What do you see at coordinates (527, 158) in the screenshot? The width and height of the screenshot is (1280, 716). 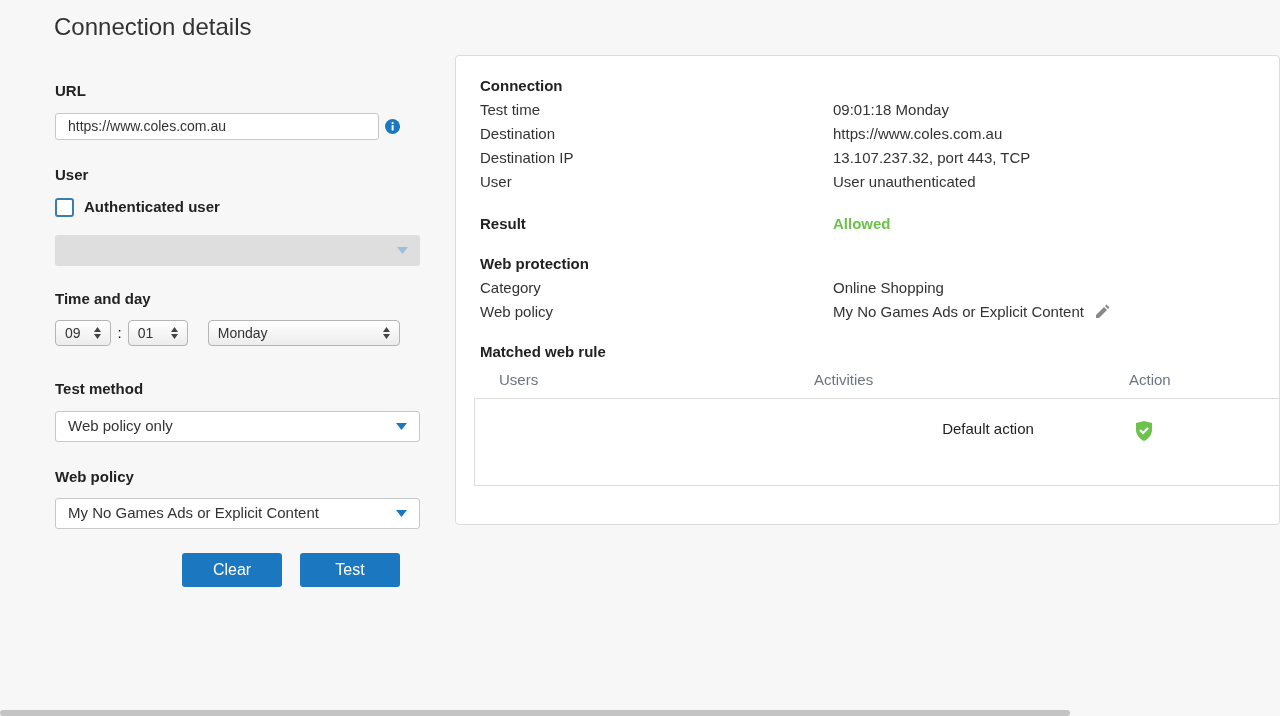 I see `detail-label: Destination IP` at bounding box center [527, 158].